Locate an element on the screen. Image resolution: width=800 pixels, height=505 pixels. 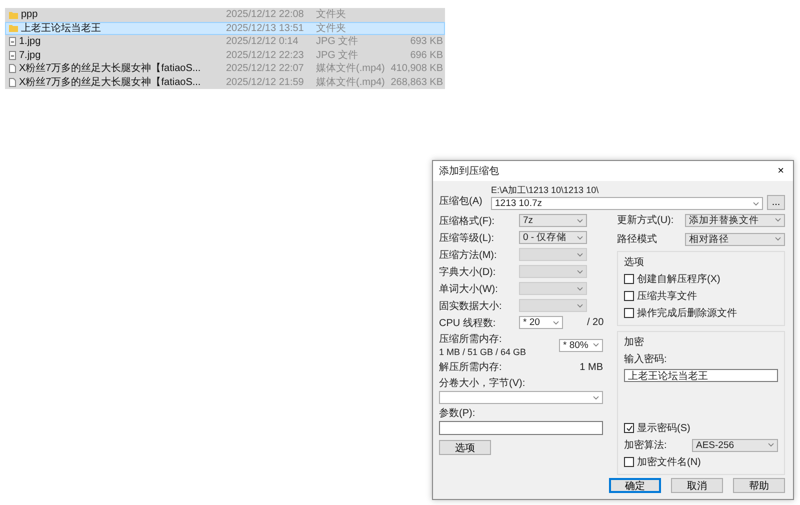
checkbox-label: 操作完成后删除源文件 is located at coordinates (687, 313).